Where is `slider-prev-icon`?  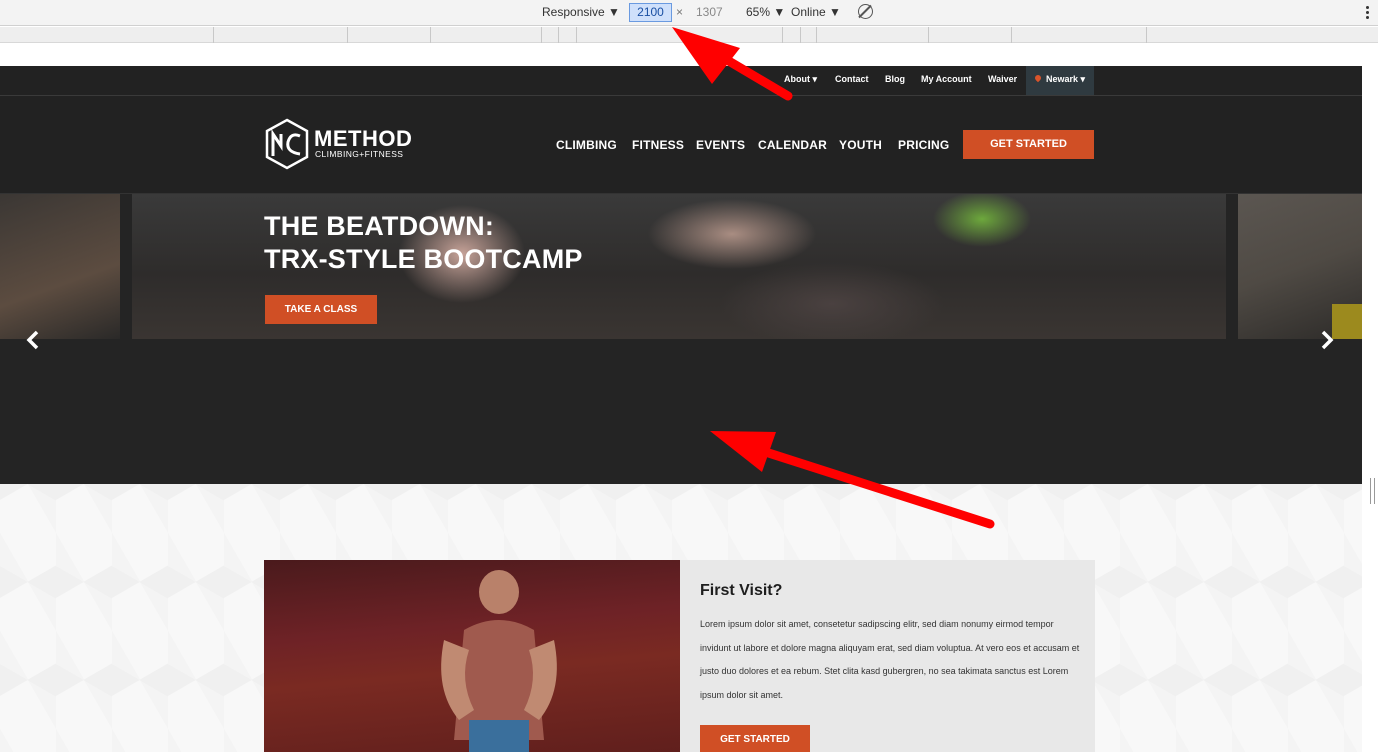 slider-prev-icon is located at coordinates (33, 340).